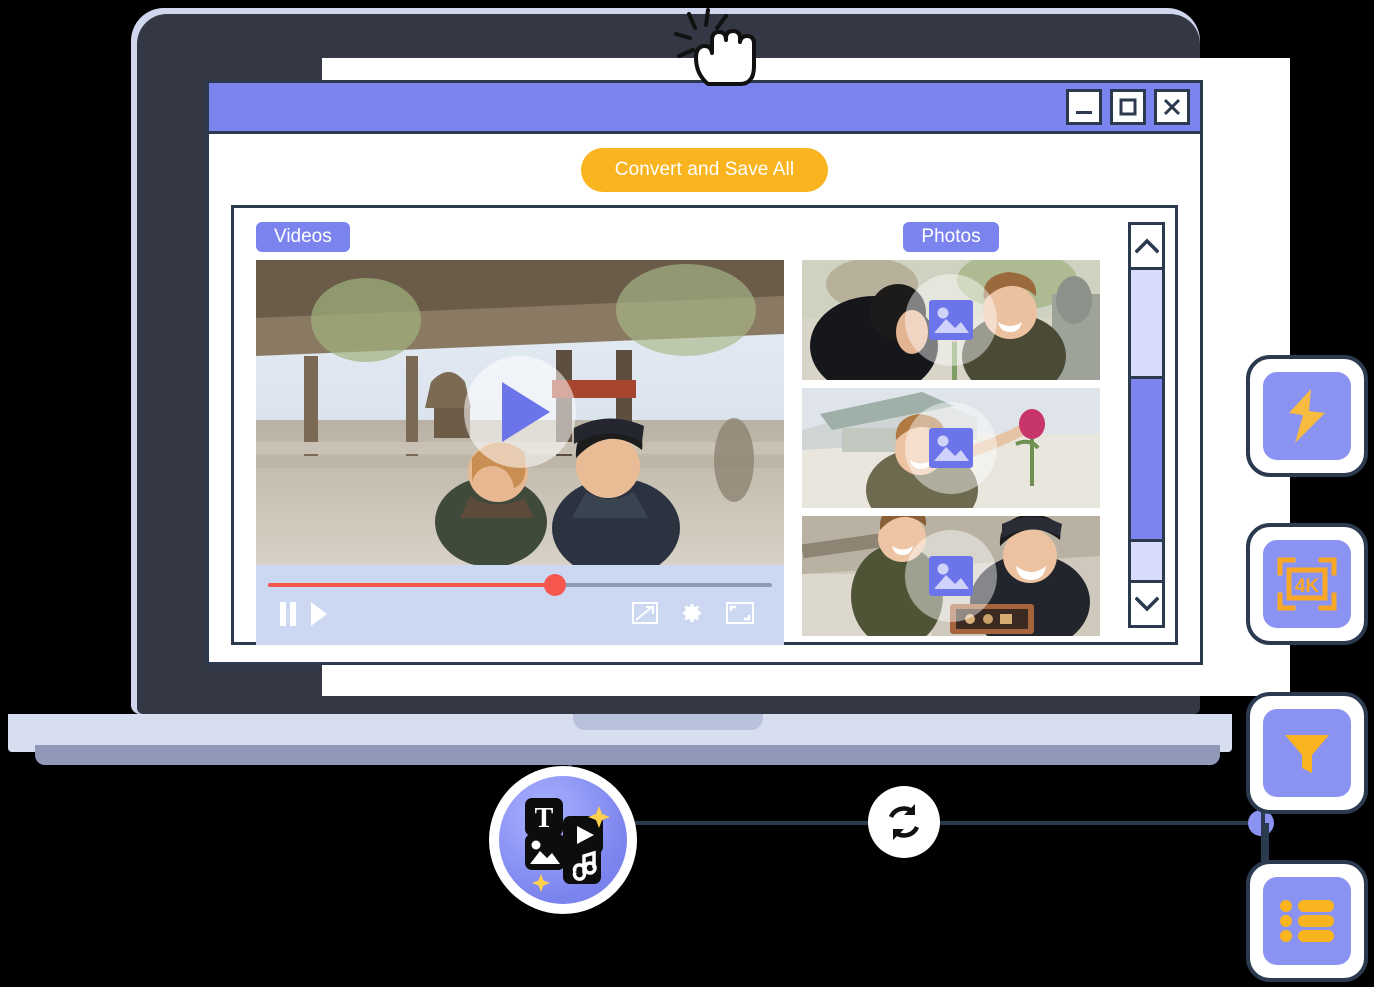 This screenshot has height=987, width=1374. I want to click on video-options, so click(693, 615).